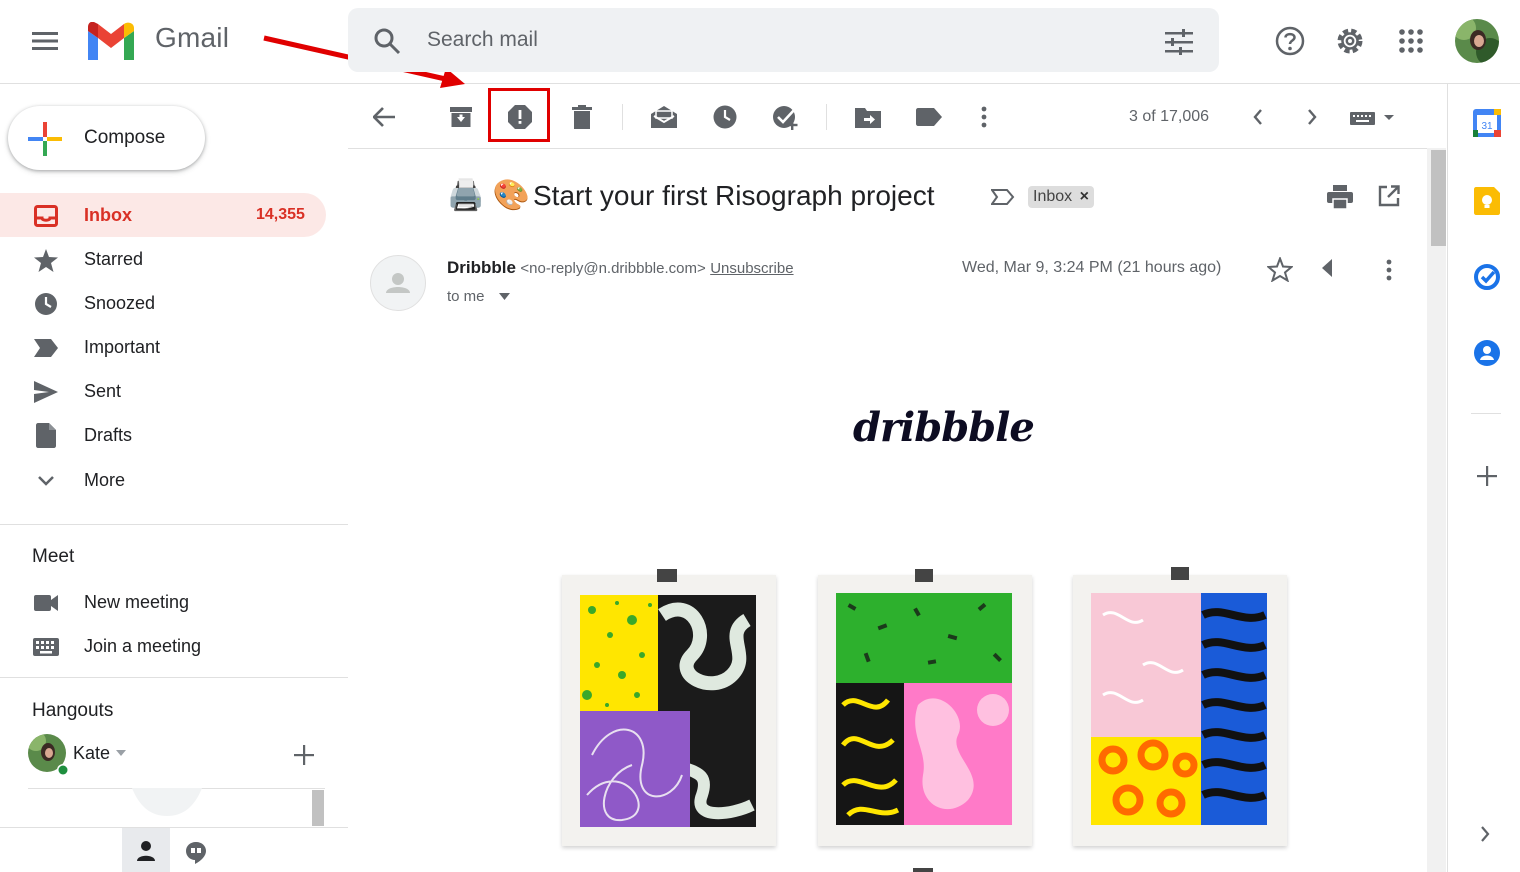 Image resolution: width=1520 pixels, height=872 pixels. Describe the element at coordinates (504, 296) in the screenshot. I see `show-details-caret-icon` at that location.